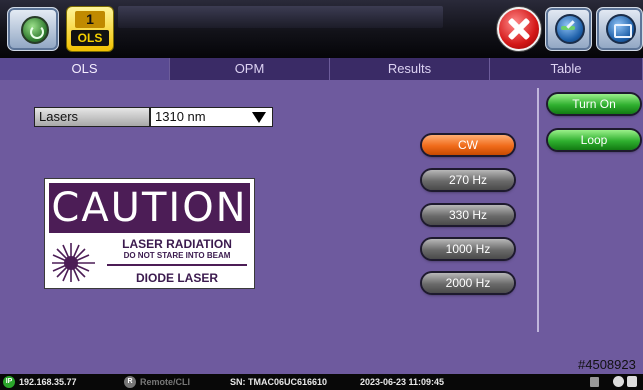 Image resolution: width=643 pixels, height=390 pixels. What do you see at coordinates (566, 69) in the screenshot?
I see `tab-table: Table` at bounding box center [566, 69].